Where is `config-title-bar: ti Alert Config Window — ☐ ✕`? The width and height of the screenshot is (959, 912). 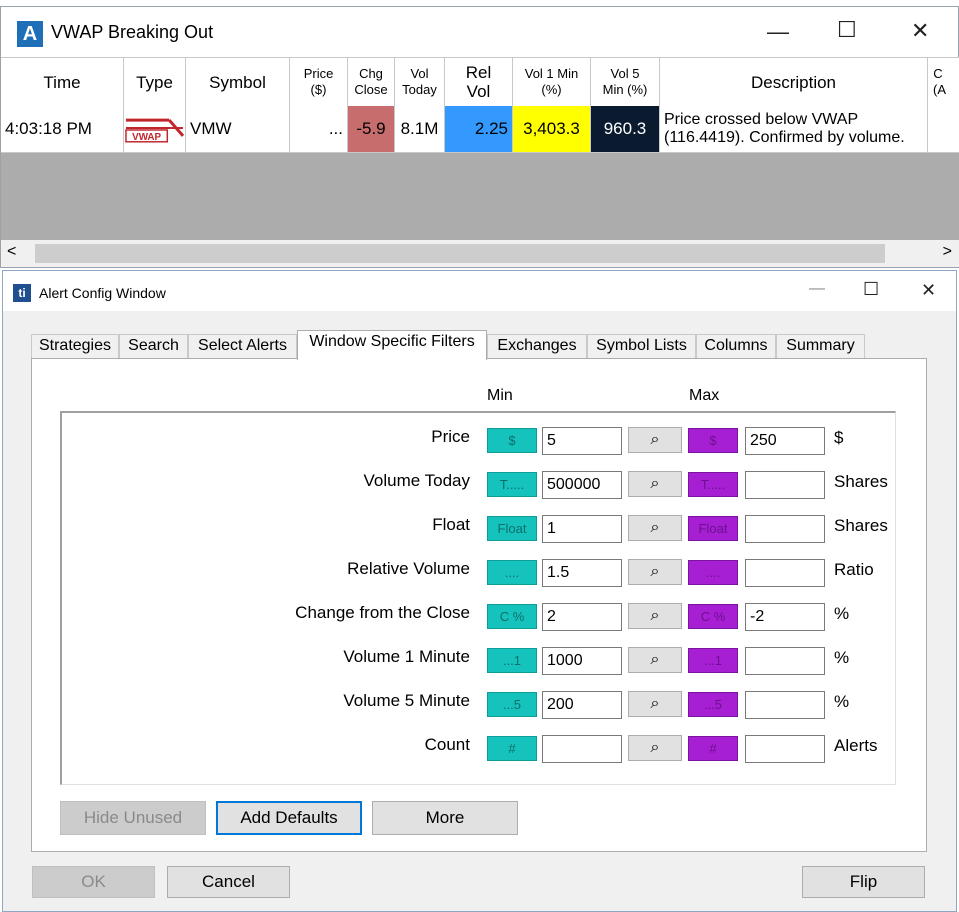
config-title-bar: ti Alert Config Window — ☐ ✕ is located at coordinates (479, 291).